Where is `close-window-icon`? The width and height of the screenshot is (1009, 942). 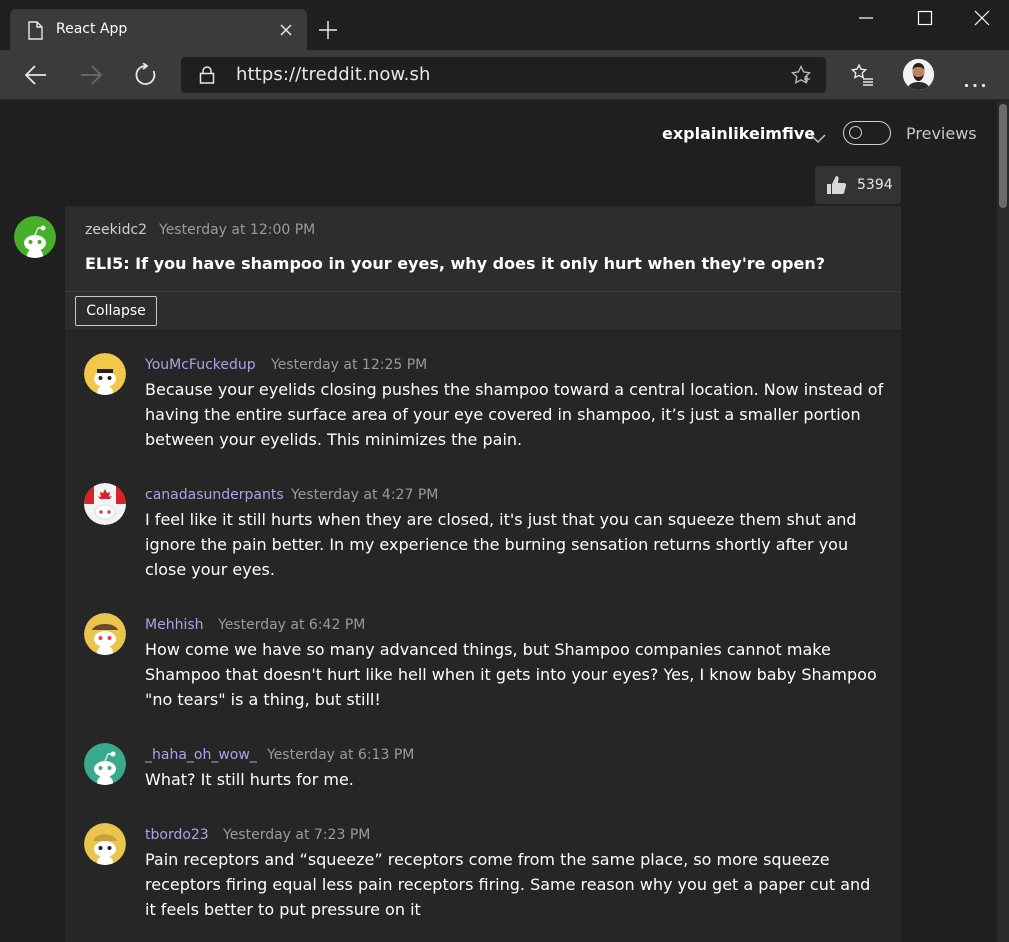
close-window-icon is located at coordinates (982, 20).